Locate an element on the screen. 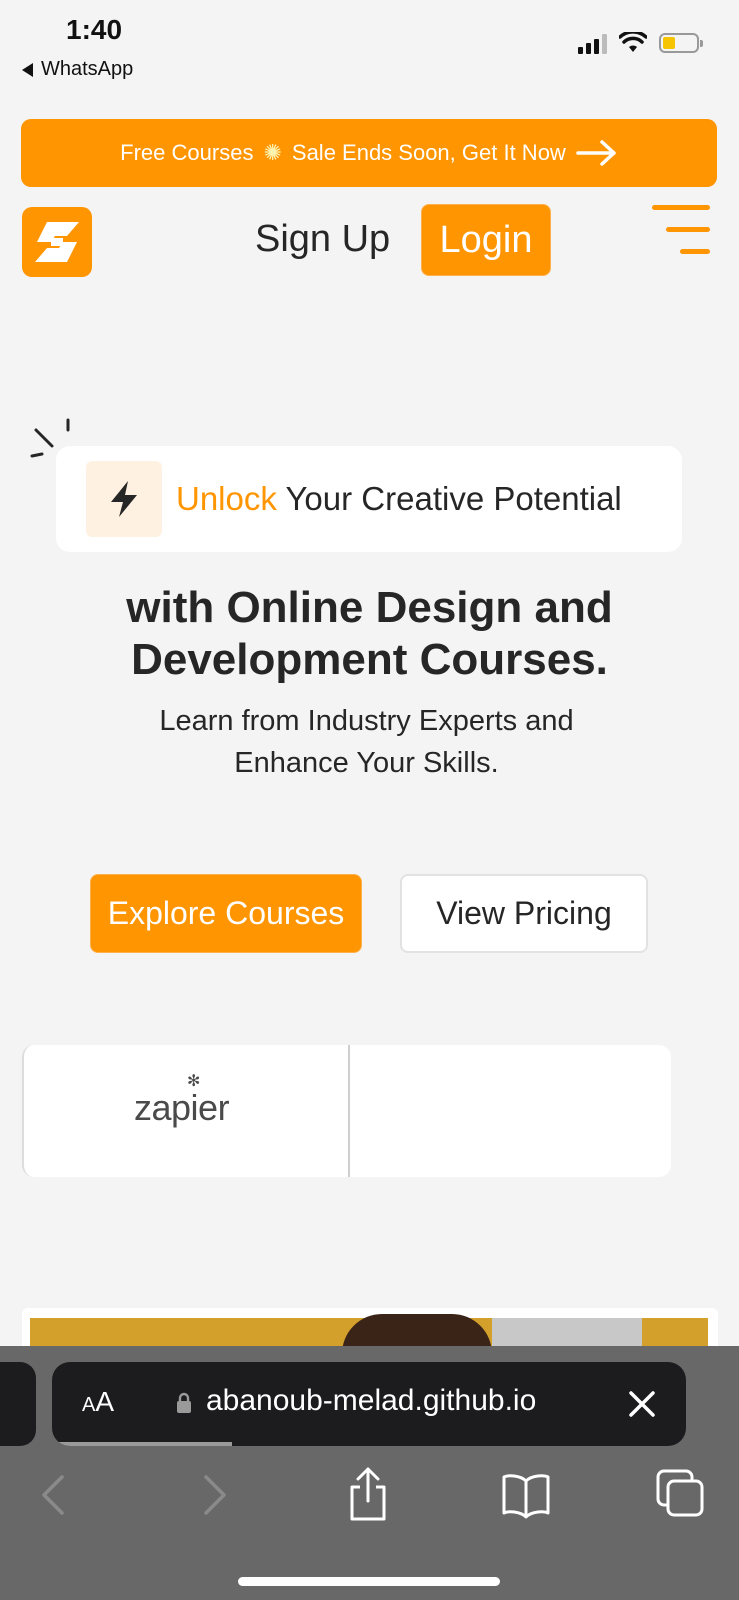  view-pricing-button: View Pricing is located at coordinates (524, 913).